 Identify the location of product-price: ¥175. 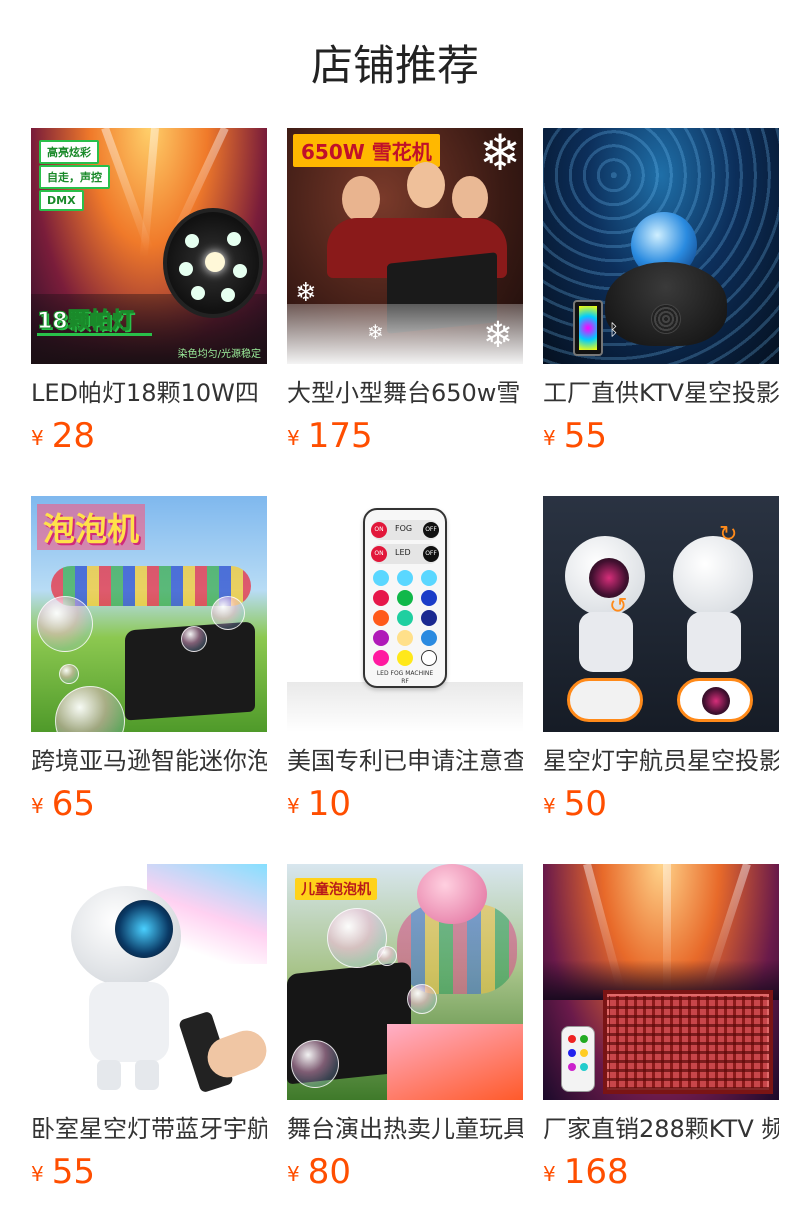
(405, 439).